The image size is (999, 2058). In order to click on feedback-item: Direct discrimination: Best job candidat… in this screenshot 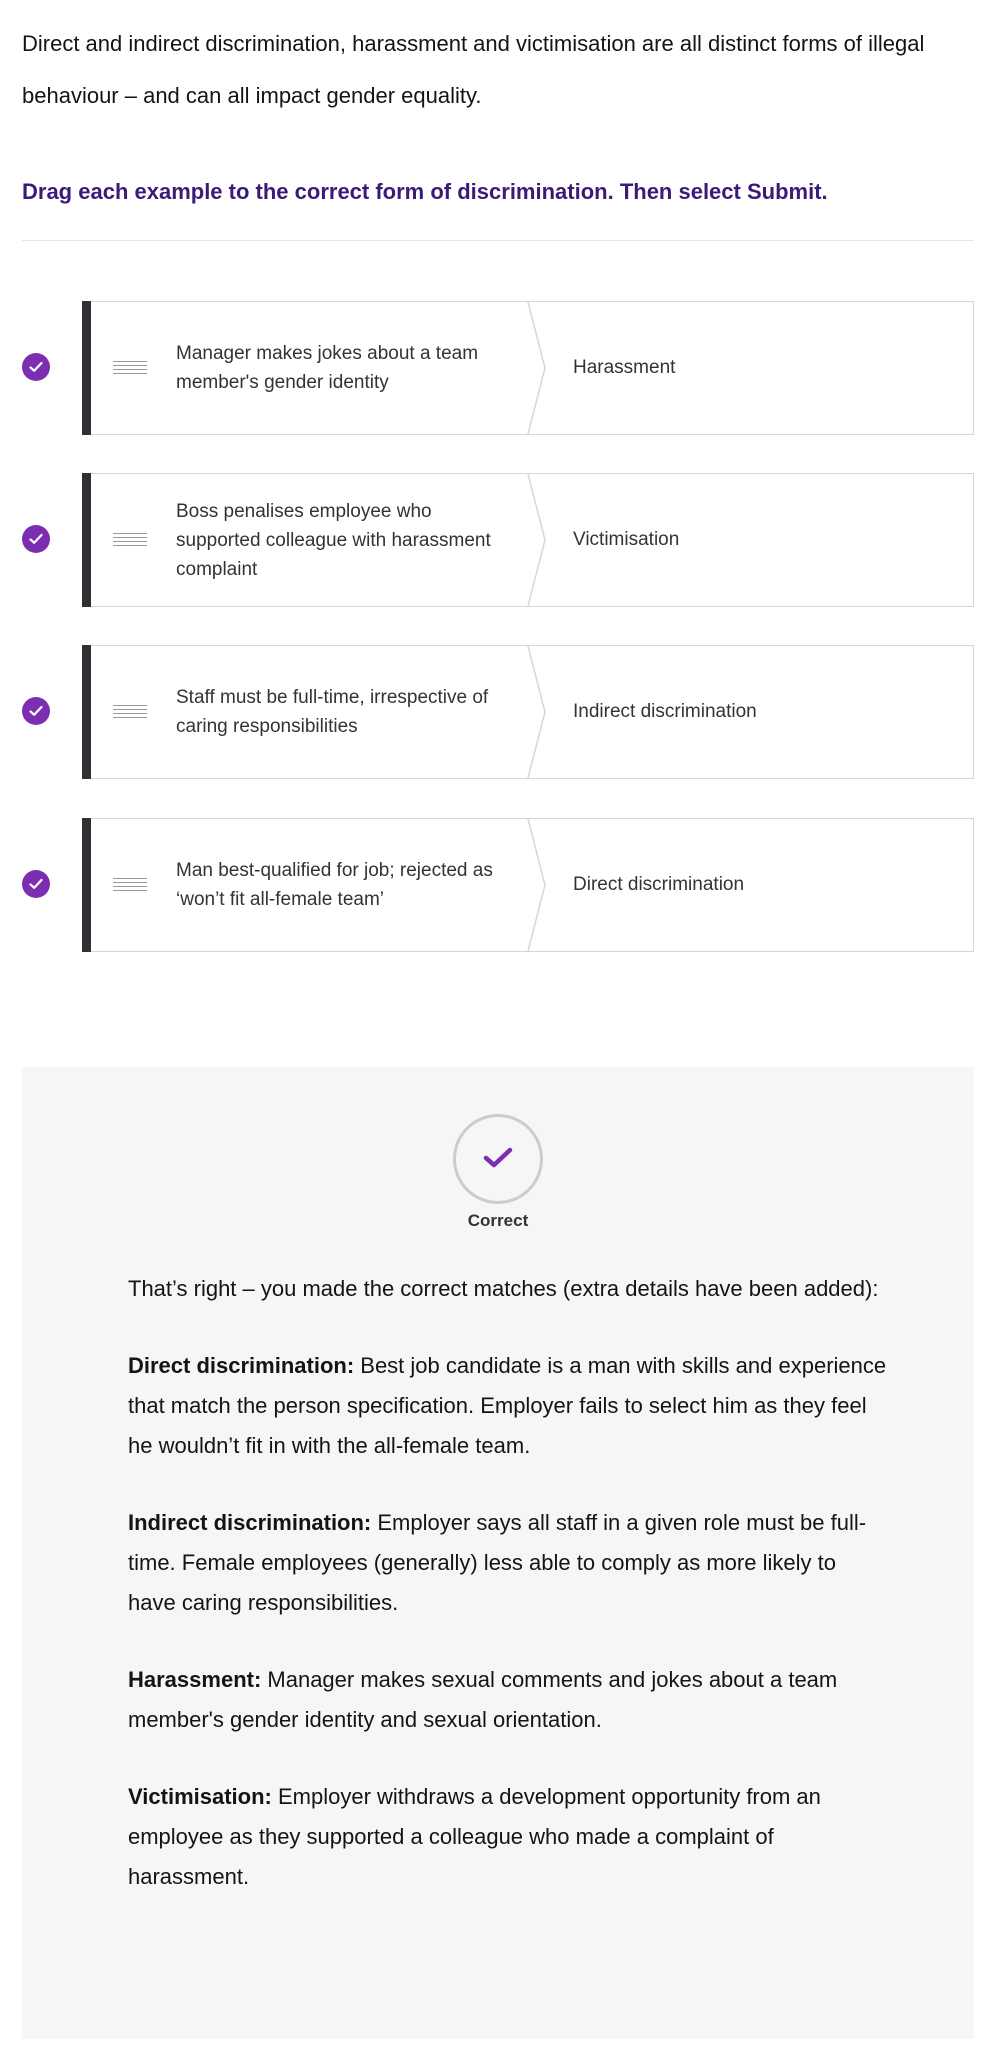, I will do `click(508, 1406)`.